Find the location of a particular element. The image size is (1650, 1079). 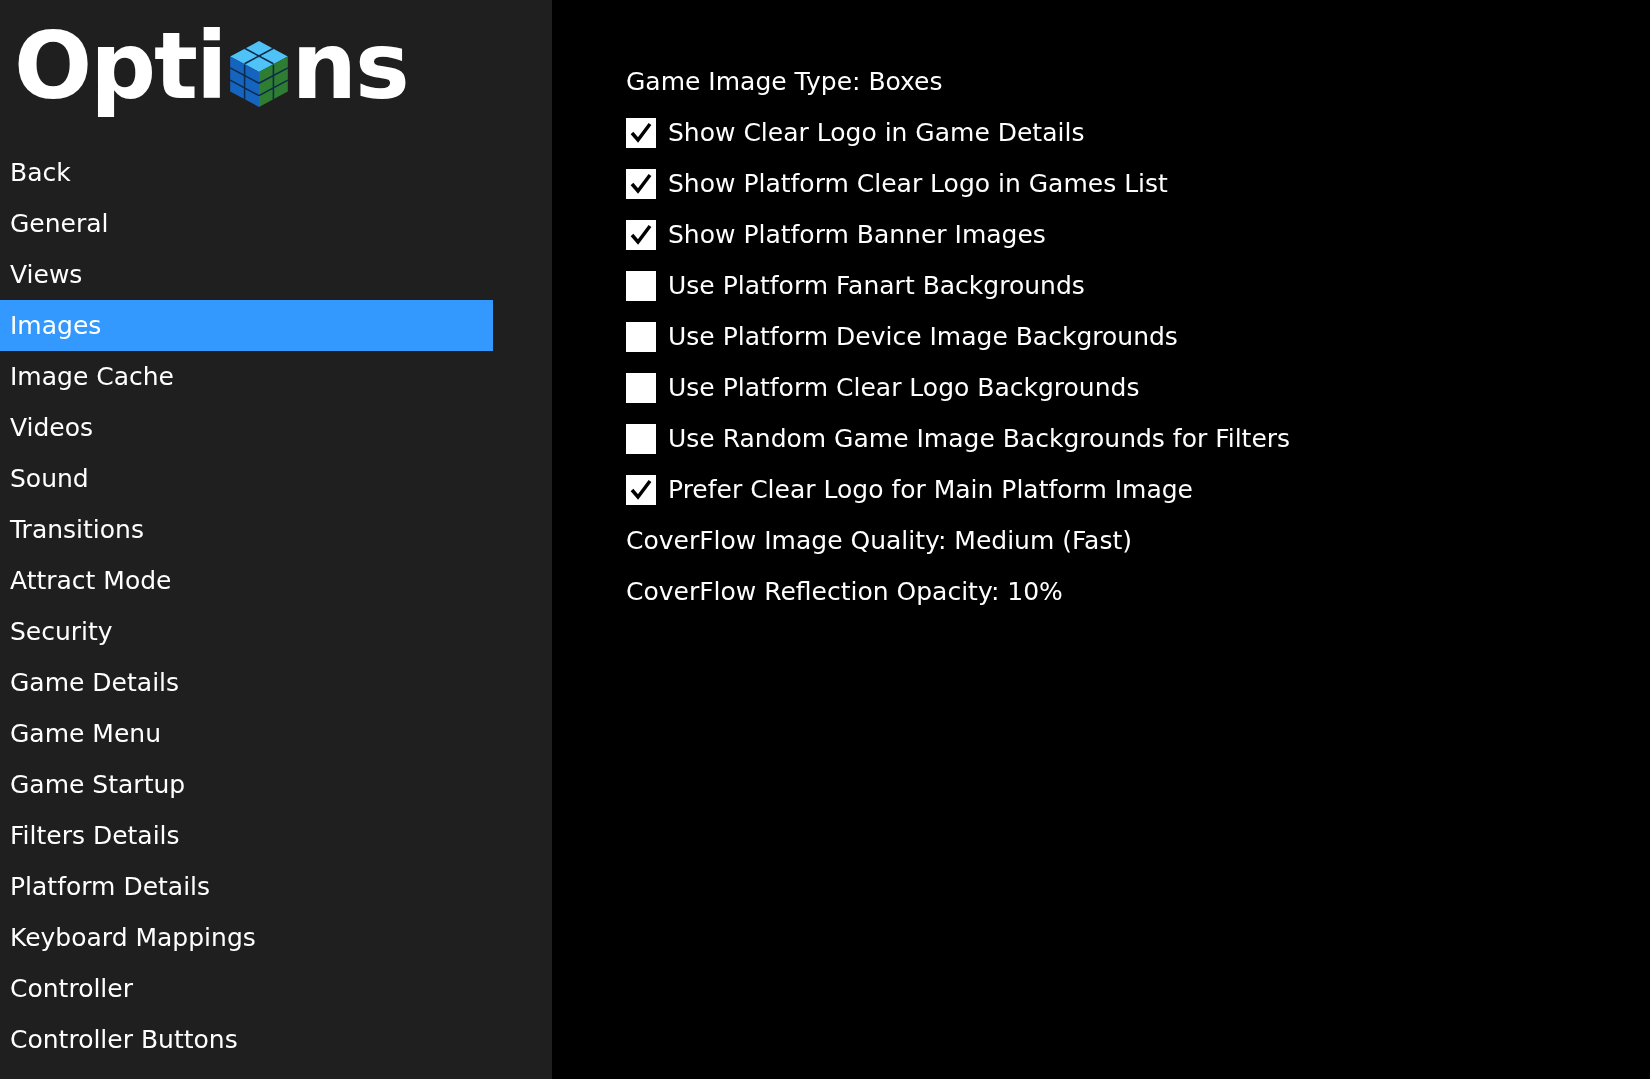

cube-icon is located at coordinates (258, 74).